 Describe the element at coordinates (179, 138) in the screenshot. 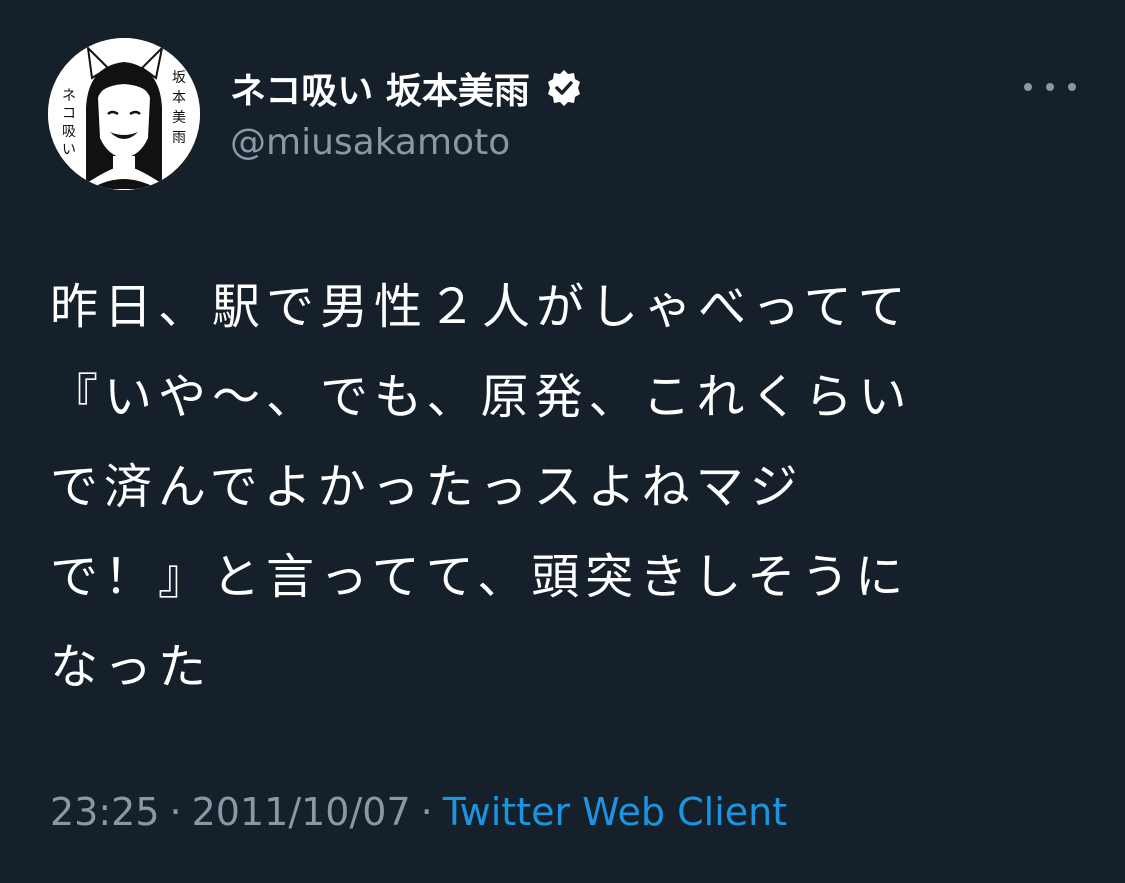

I see `svg-text: 雨` at that location.